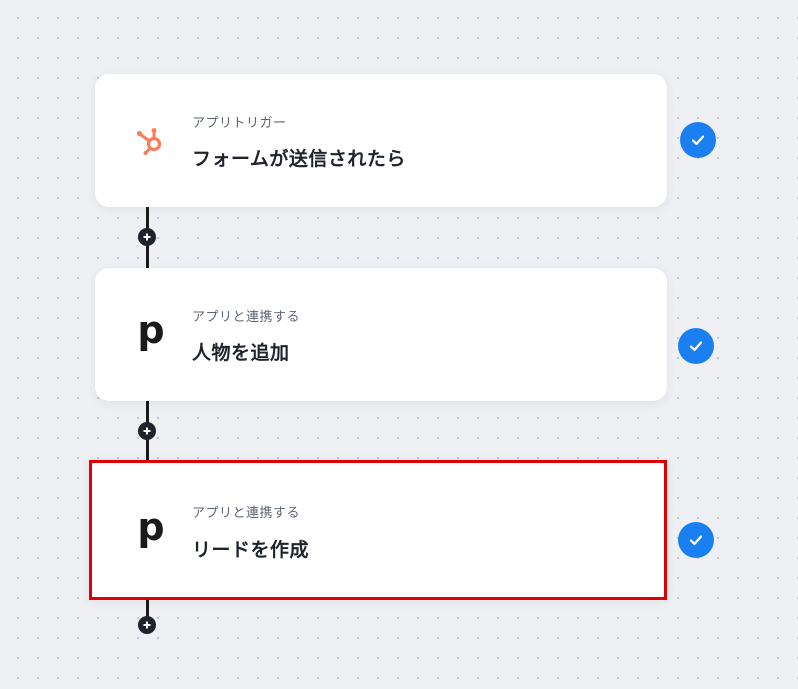 This screenshot has width=798, height=689. What do you see at coordinates (251, 550) in the screenshot?
I see `step-title: リードを作成` at bounding box center [251, 550].